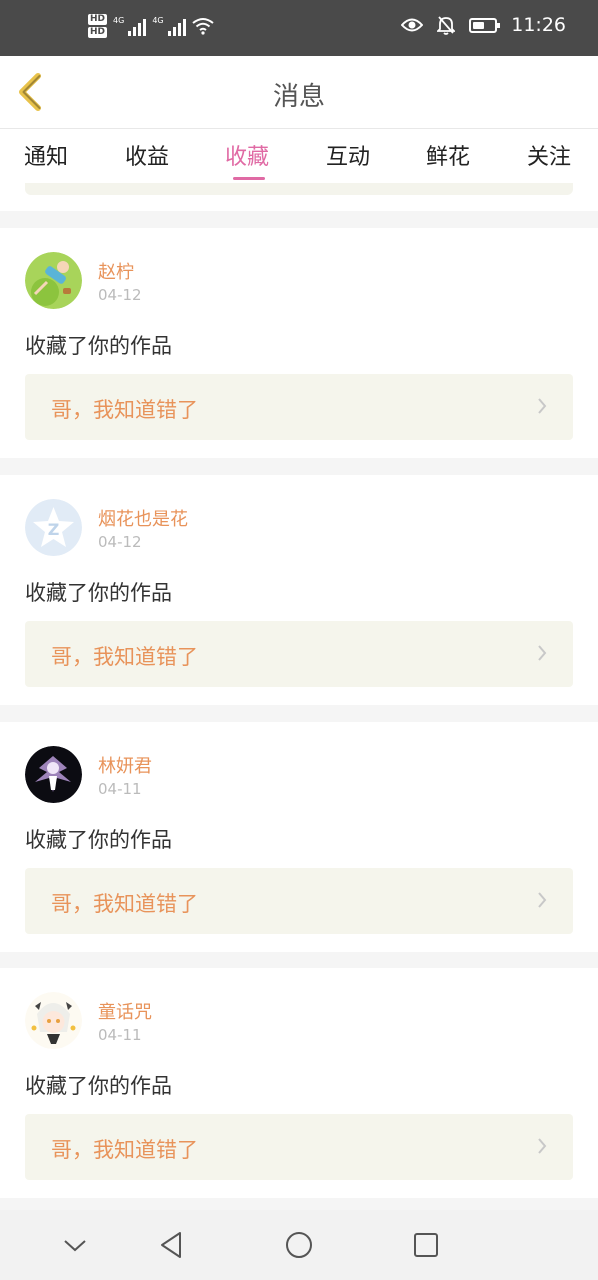 This screenshot has width=598, height=1280. I want to click on active-tab-indicator, so click(249, 178).